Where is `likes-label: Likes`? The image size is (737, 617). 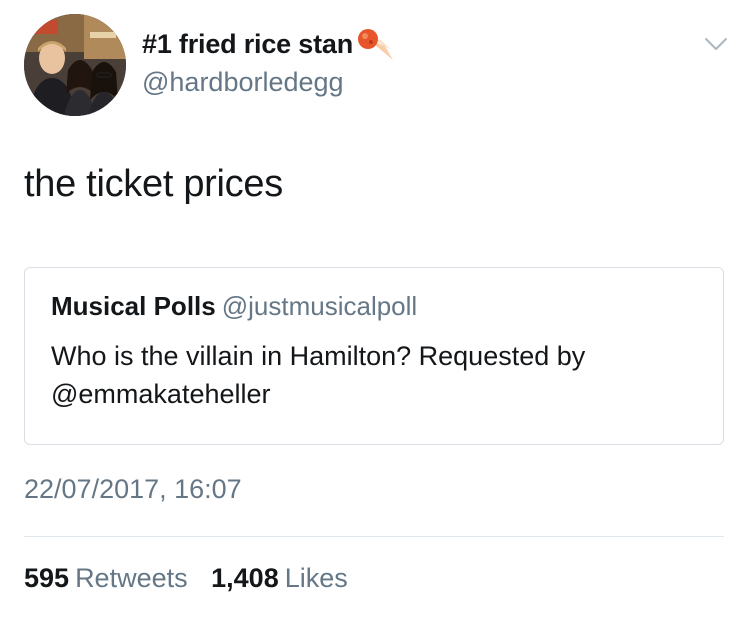 likes-label: Likes is located at coordinates (316, 578).